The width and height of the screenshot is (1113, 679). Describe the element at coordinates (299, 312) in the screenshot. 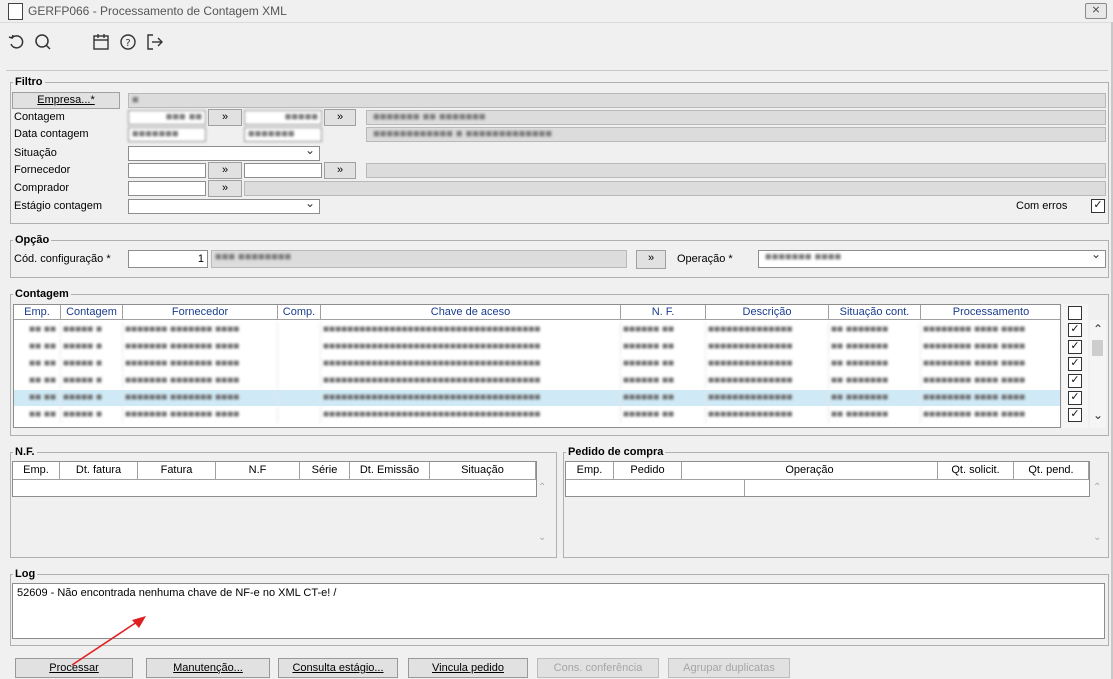

I see `col-comp: Comp.` at that location.